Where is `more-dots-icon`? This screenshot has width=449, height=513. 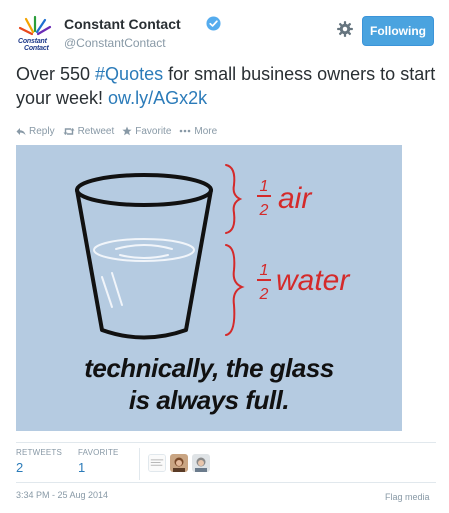
more-dots-icon is located at coordinates (185, 131).